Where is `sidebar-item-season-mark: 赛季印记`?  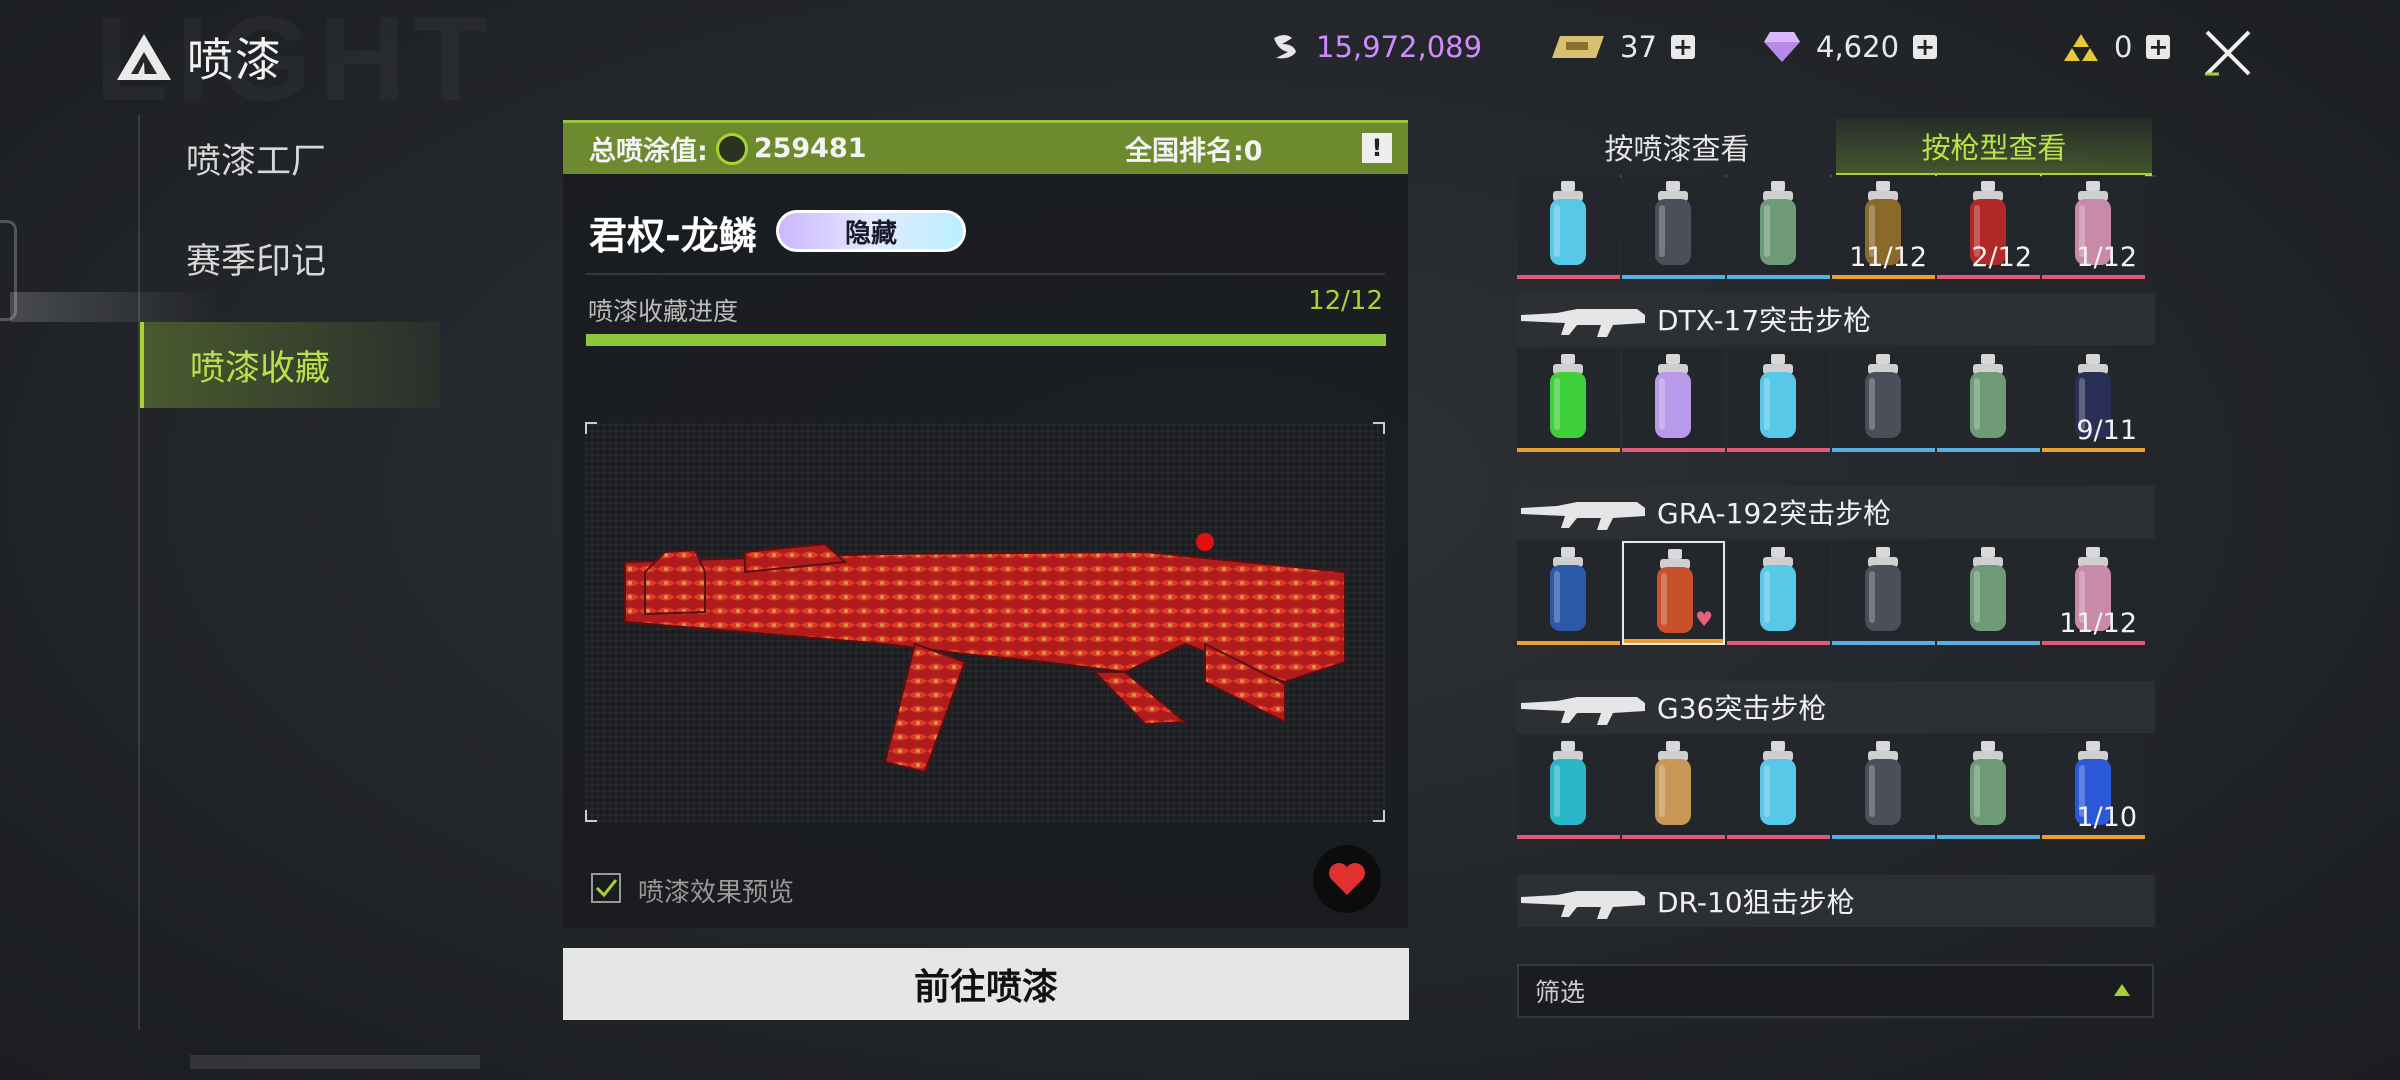 sidebar-item-season-mark: 赛季印记 is located at coordinates (290, 258).